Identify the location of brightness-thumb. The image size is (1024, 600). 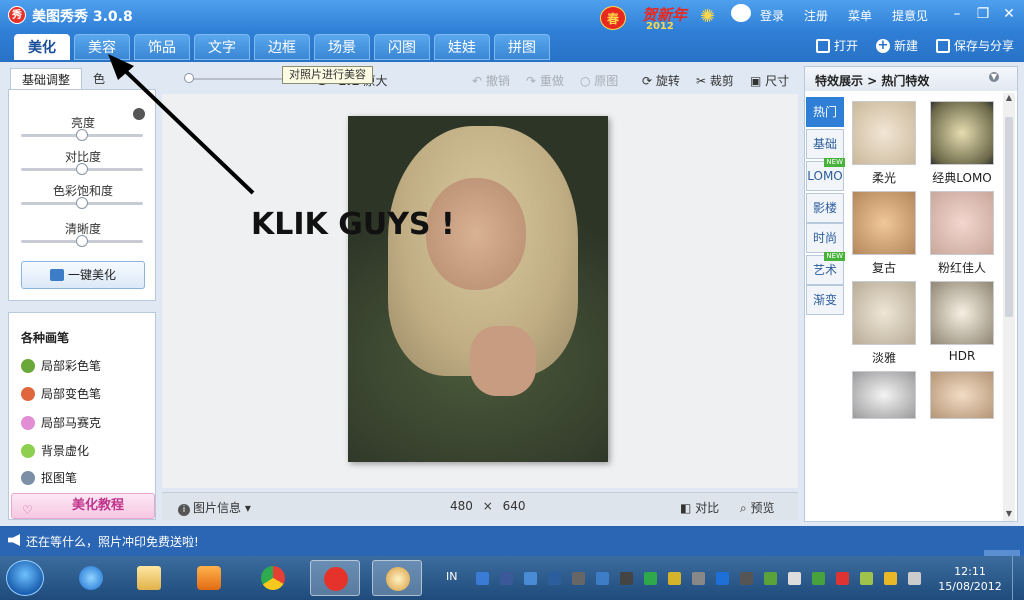
(82, 135).